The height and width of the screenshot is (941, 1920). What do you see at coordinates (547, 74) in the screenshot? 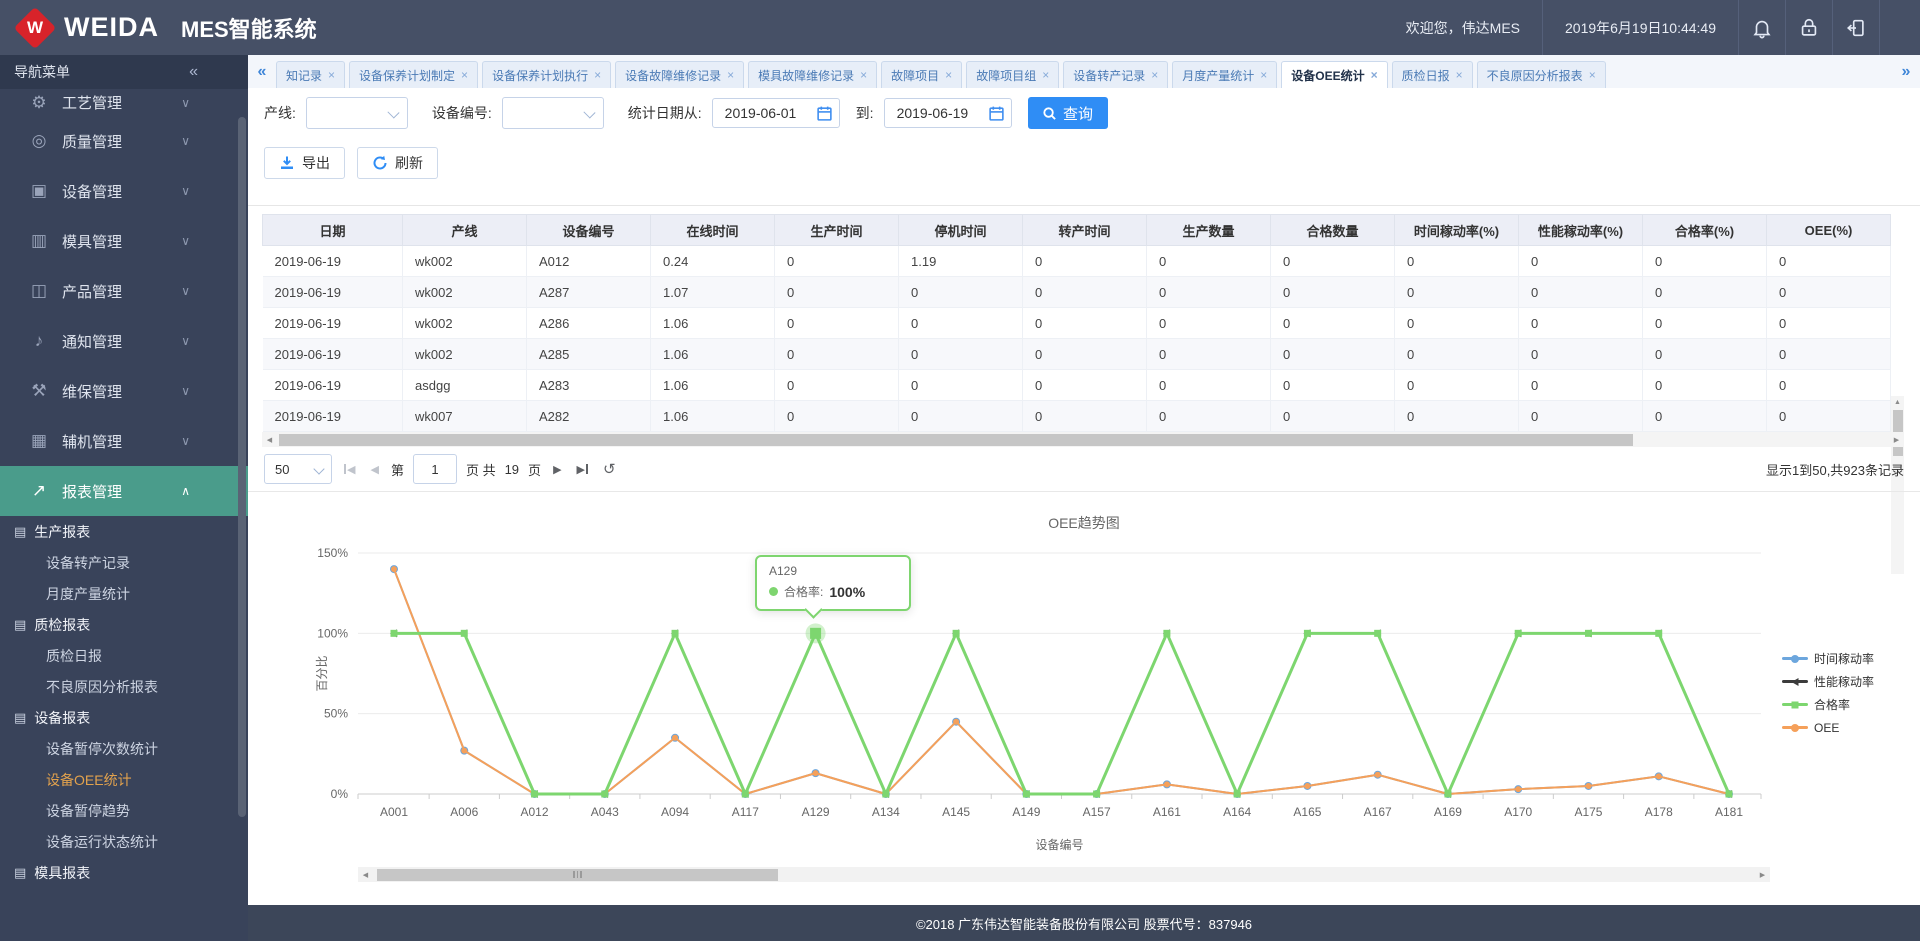
I see `tab-设备保养计划执行: 设备保养计划执行 ×` at bounding box center [547, 74].